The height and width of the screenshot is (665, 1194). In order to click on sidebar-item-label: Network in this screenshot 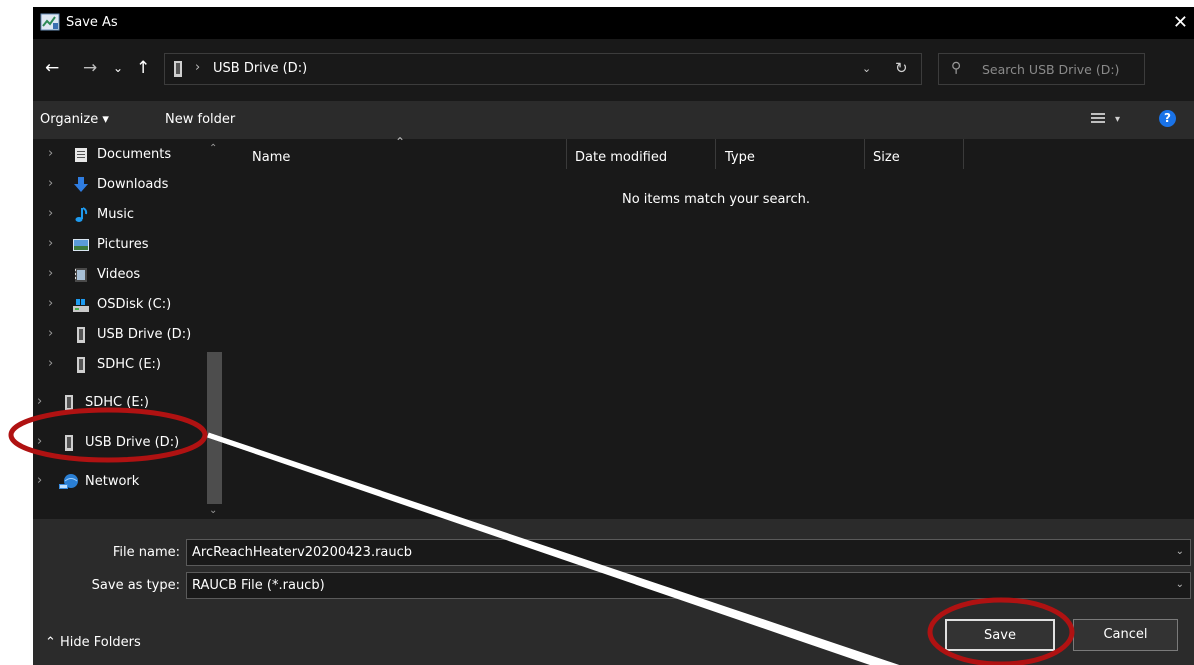, I will do `click(112, 481)`.